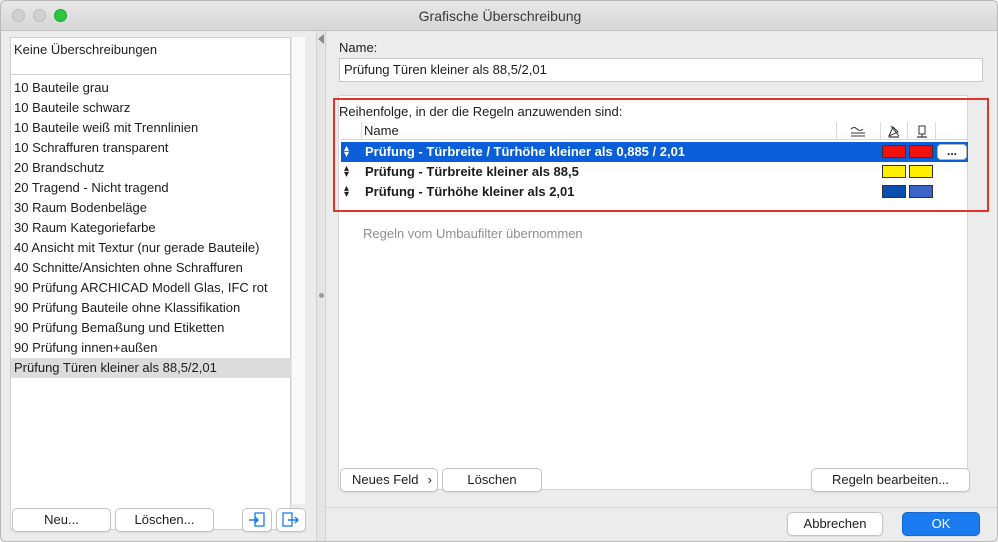 This screenshot has height=542, width=998. I want to click on list-scrollbar, so click(298, 270).